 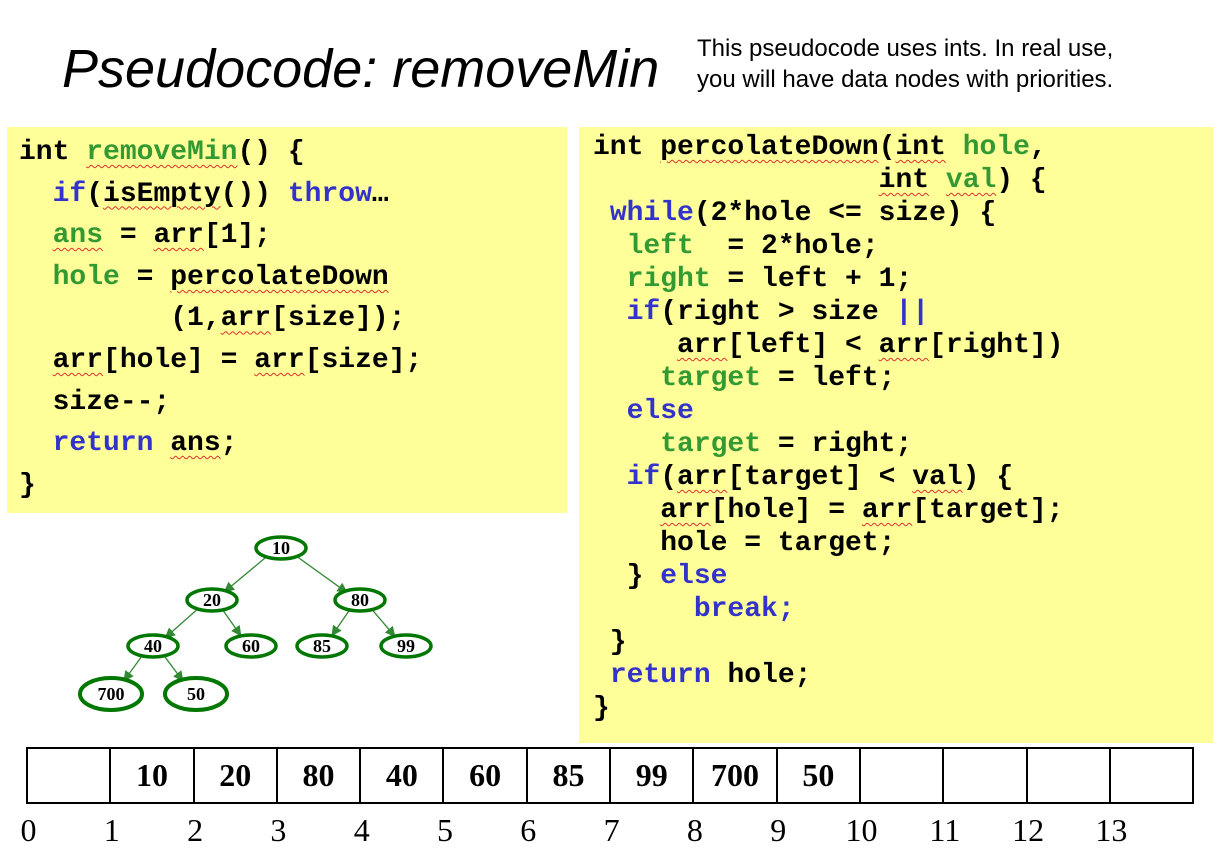 What do you see at coordinates (694, 830) in the screenshot?
I see `array-index-label: 8` at bounding box center [694, 830].